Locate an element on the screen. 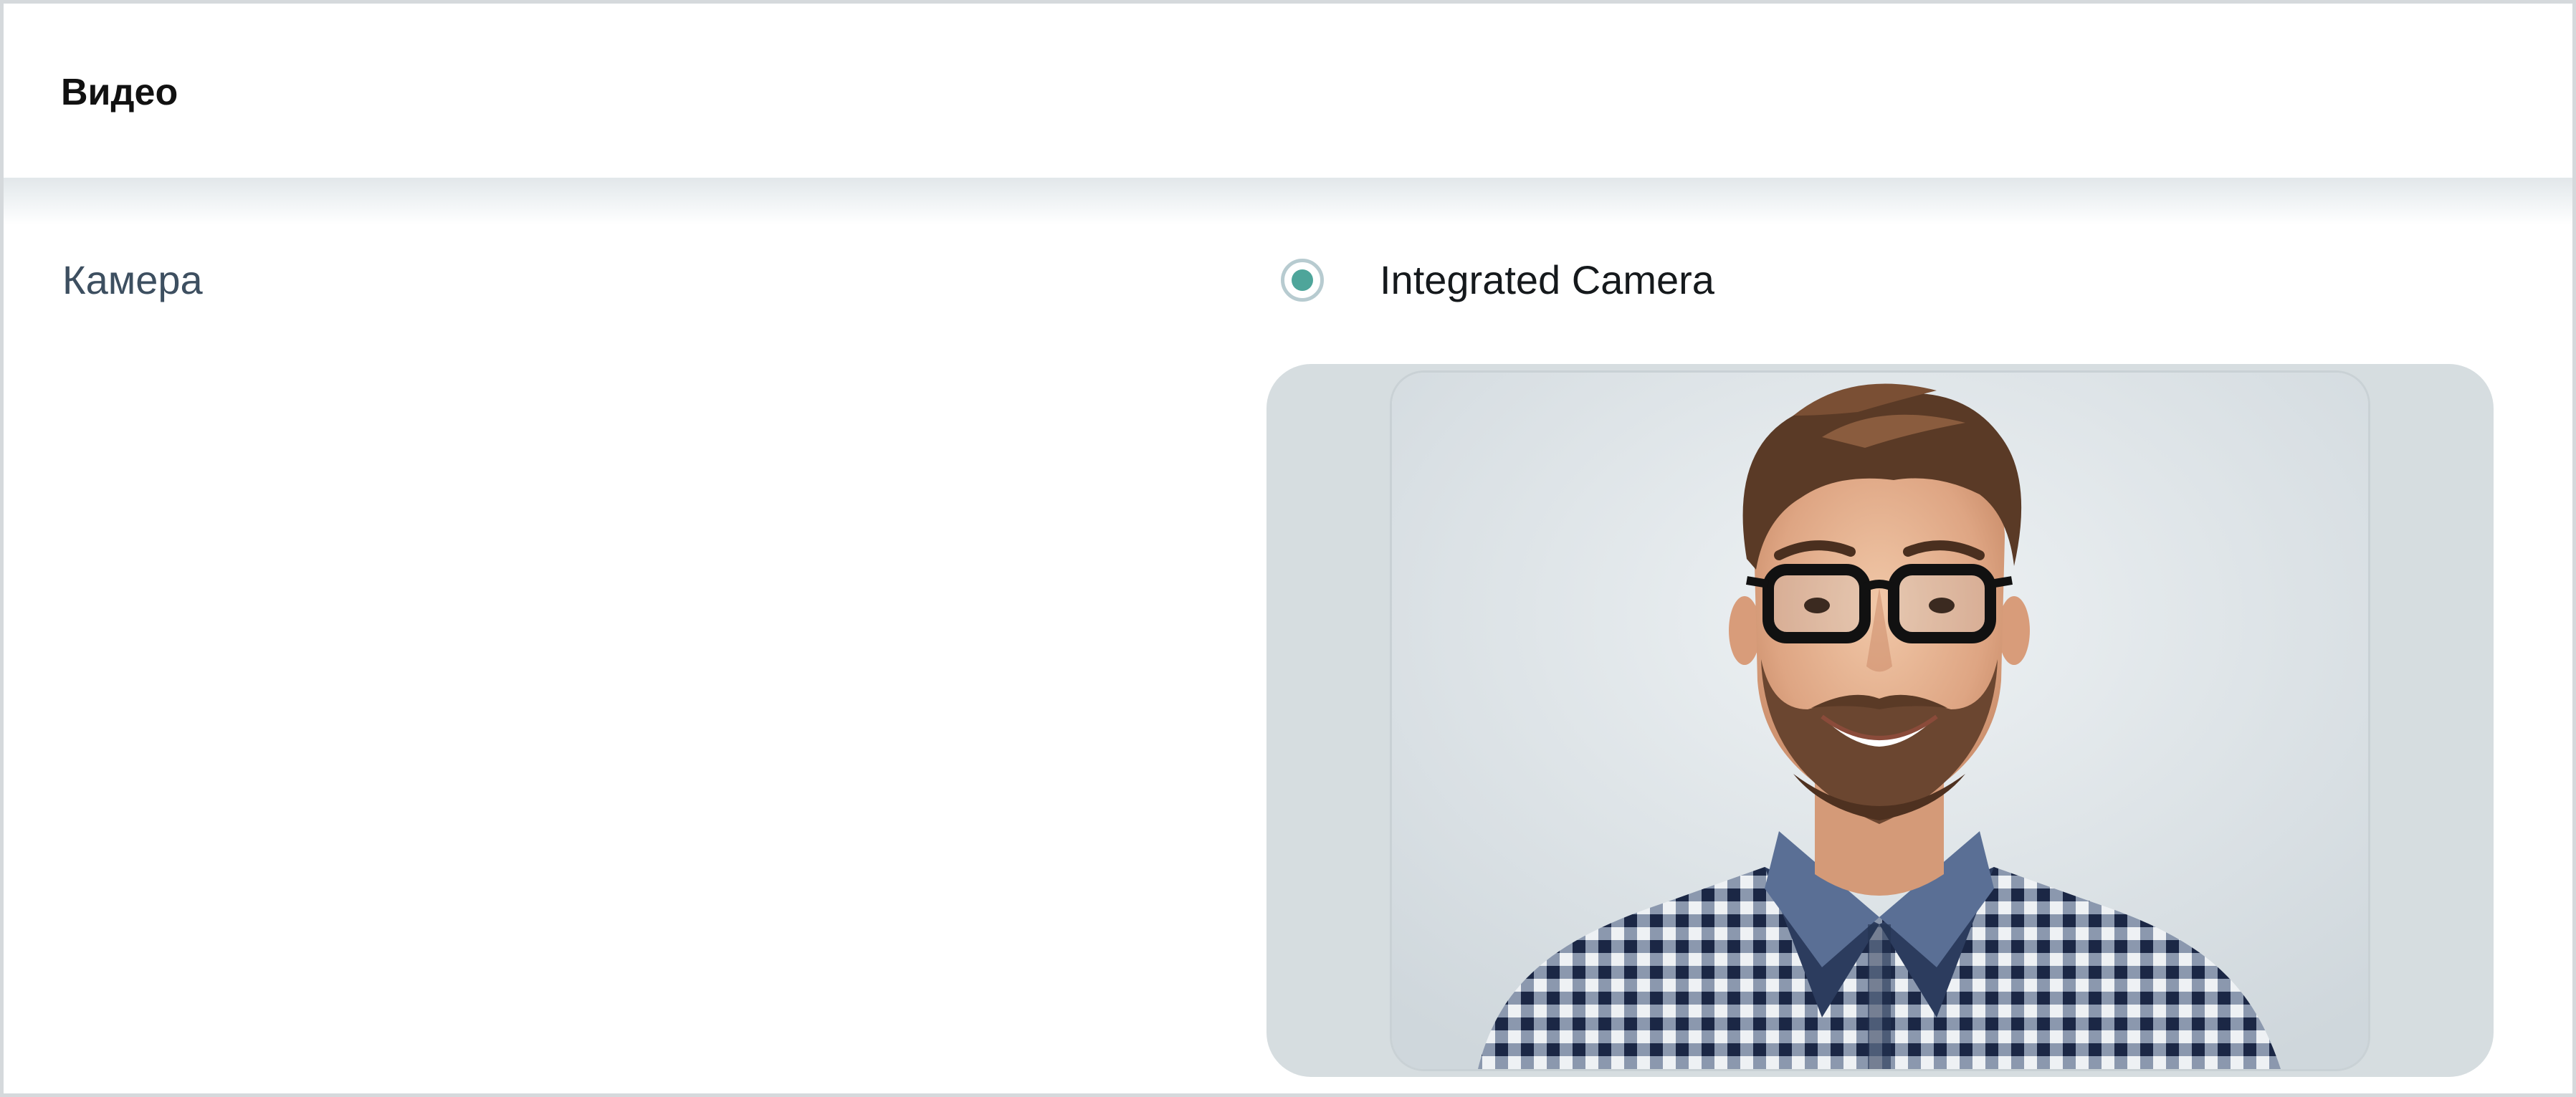 The height and width of the screenshot is (1097, 2576). radio-button is located at coordinates (1302, 280).